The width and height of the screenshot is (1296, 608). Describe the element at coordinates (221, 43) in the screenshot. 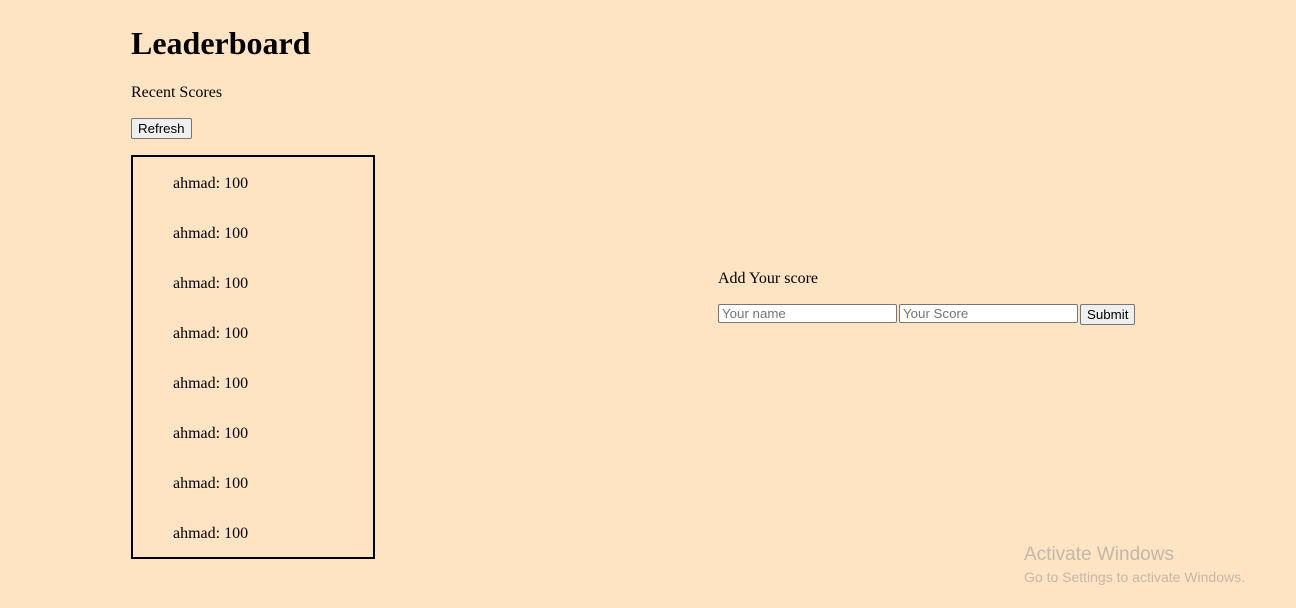

I see `page-title: Leaderboard` at that location.